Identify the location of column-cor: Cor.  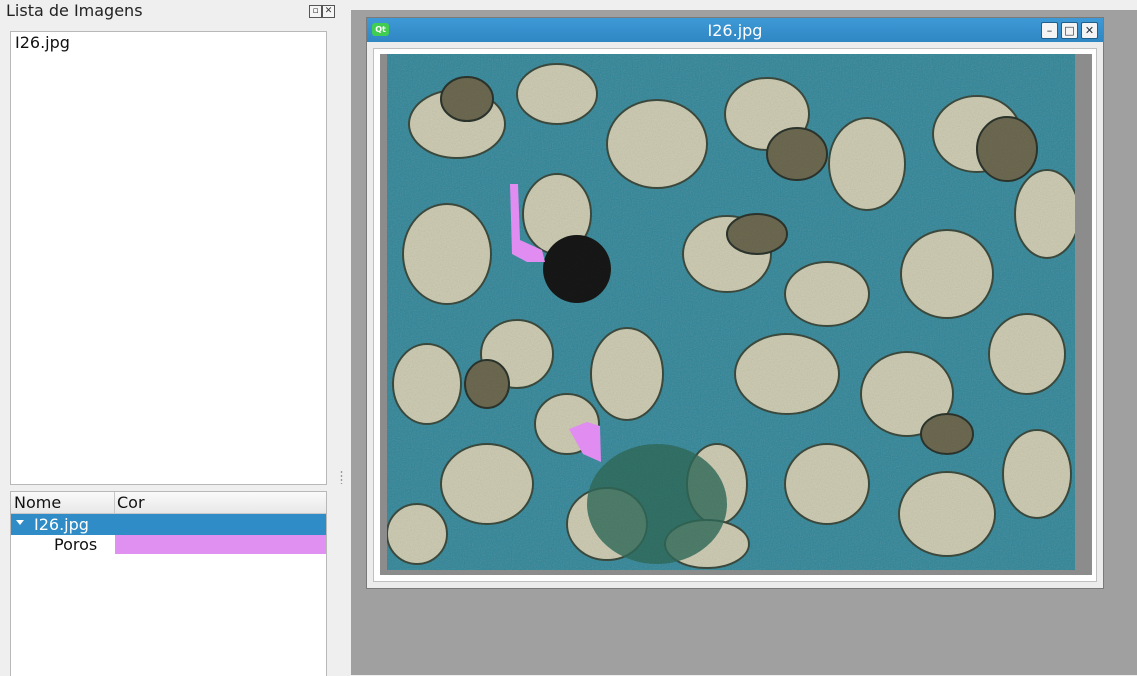
(131, 502).